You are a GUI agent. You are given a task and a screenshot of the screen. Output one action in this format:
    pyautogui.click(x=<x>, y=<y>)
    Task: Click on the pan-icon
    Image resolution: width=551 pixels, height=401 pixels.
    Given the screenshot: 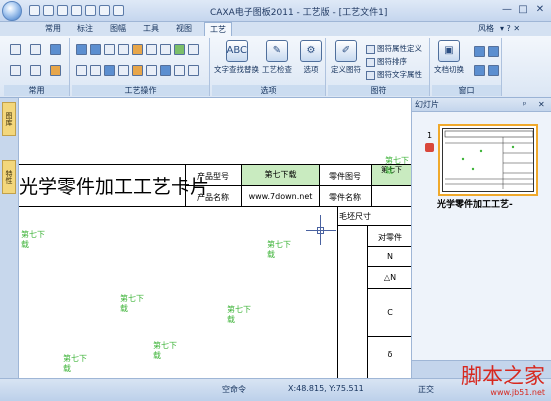 What is the action you would take?
    pyautogui.click(x=35, y=70)
    